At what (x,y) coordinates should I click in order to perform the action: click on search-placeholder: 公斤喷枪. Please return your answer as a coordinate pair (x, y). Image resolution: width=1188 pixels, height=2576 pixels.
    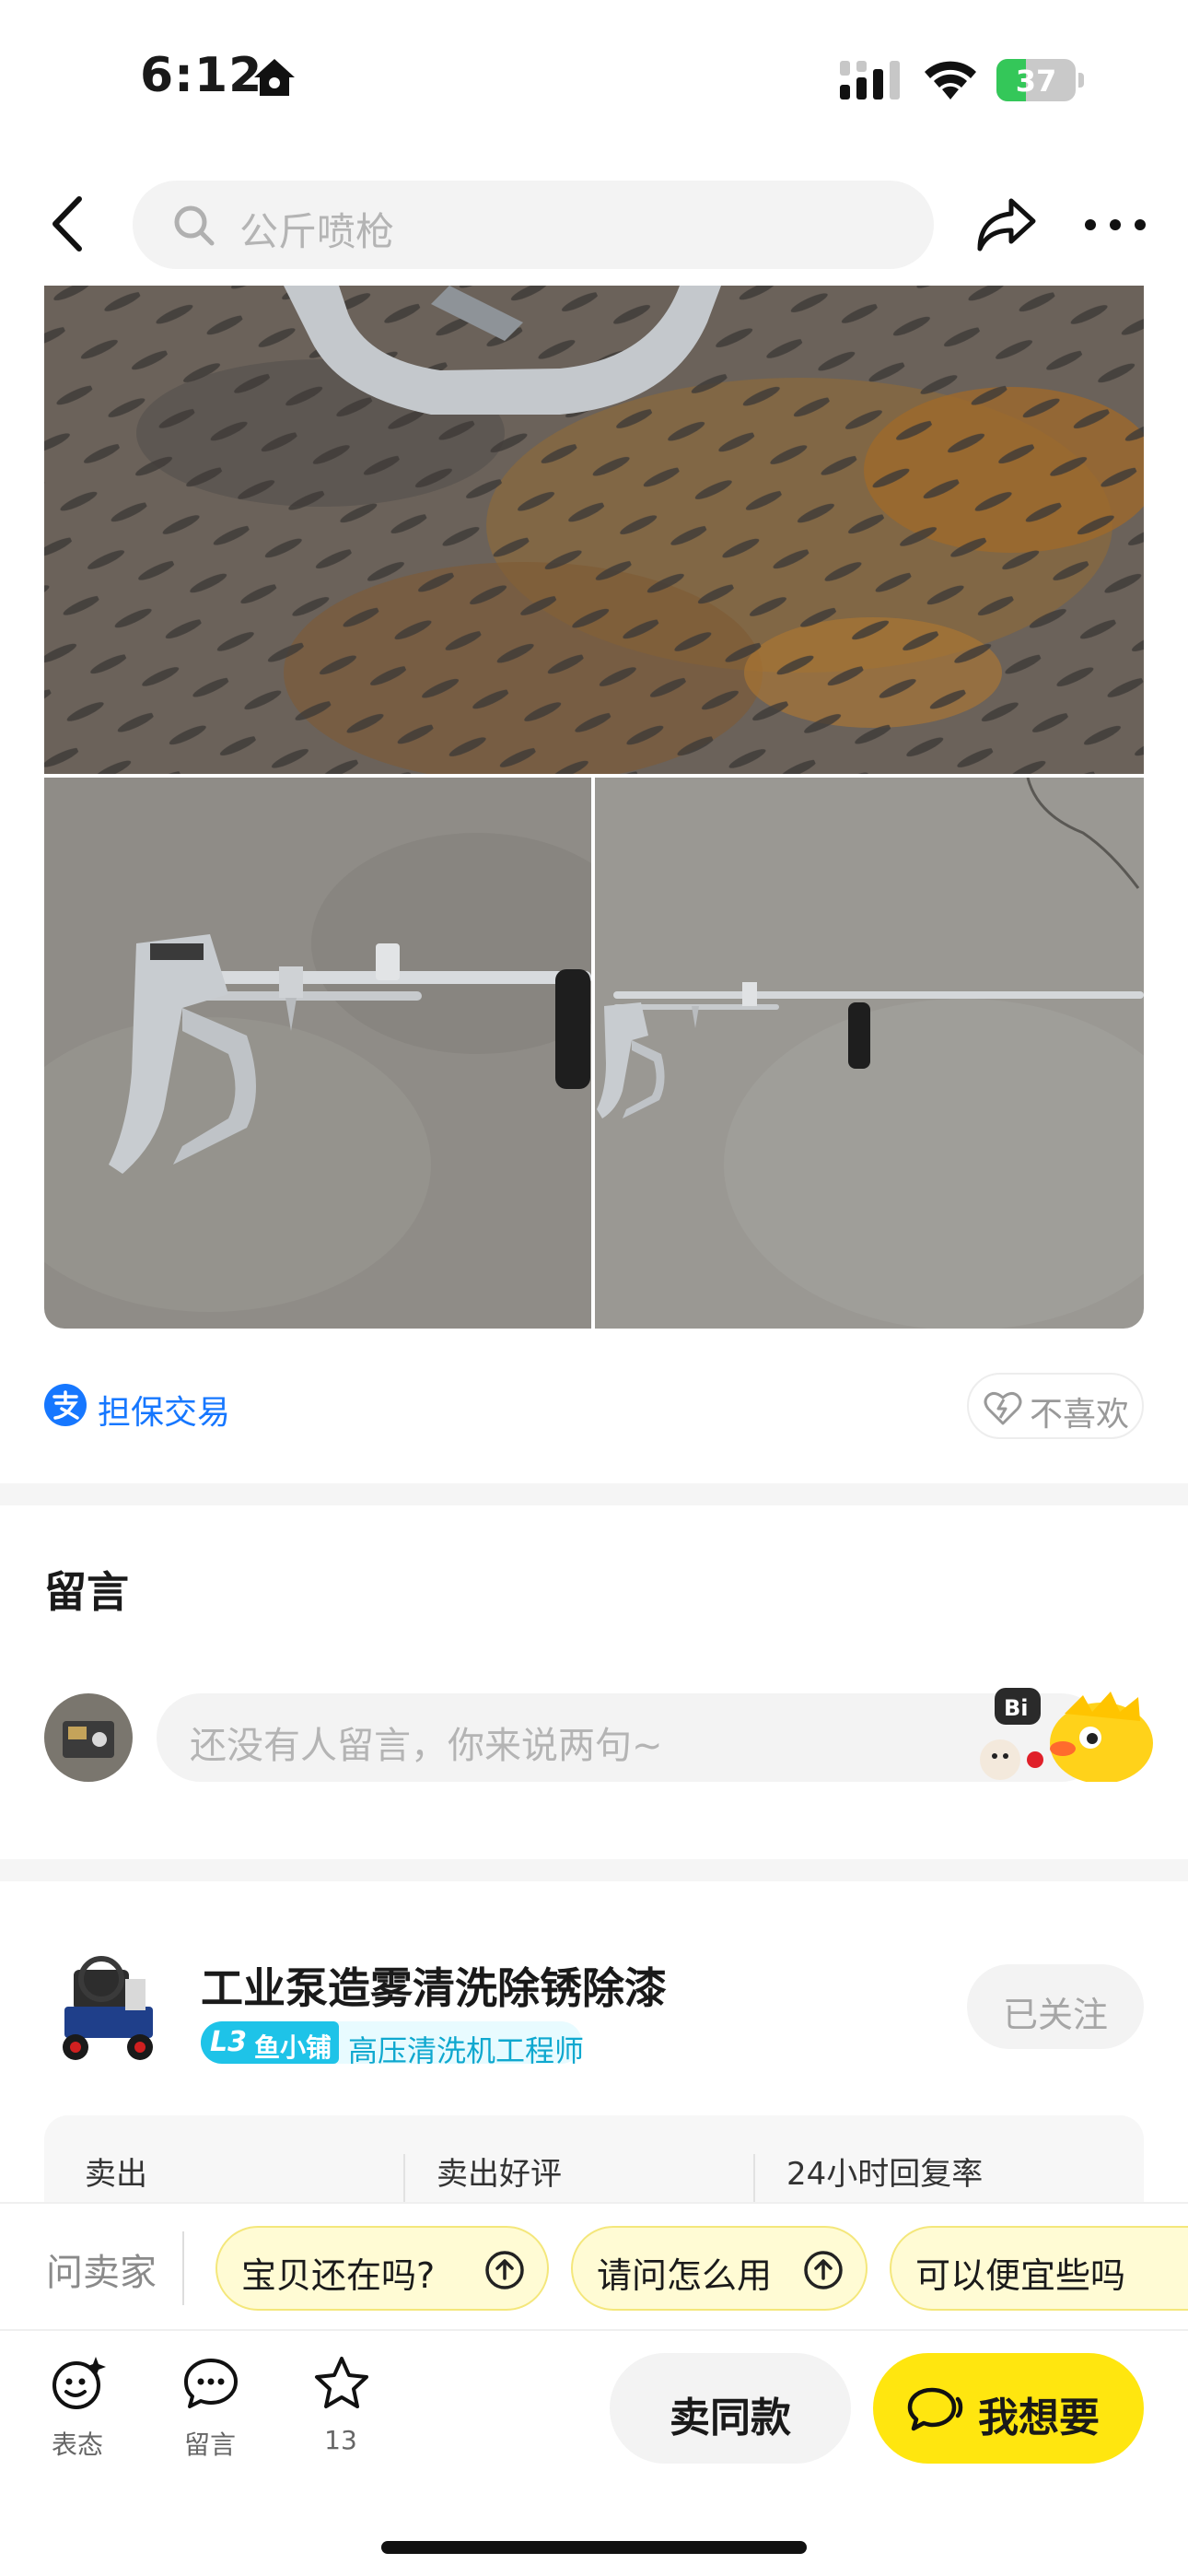
    Looking at the image, I should click on (317, 231).